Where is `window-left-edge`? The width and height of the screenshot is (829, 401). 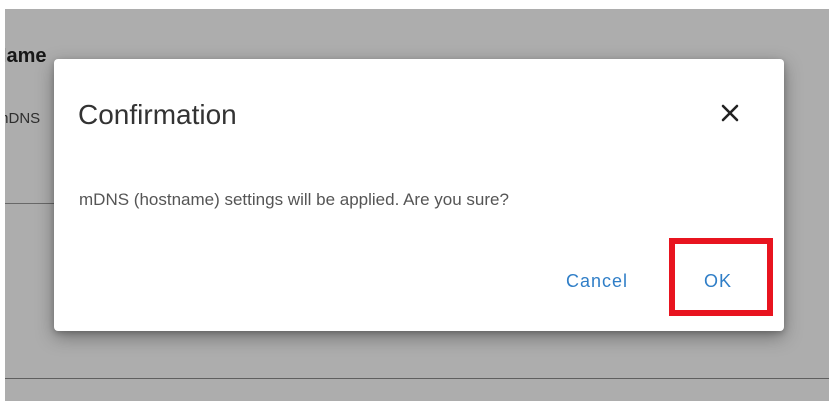 window-left-edge is located at coordinates (2, 200).